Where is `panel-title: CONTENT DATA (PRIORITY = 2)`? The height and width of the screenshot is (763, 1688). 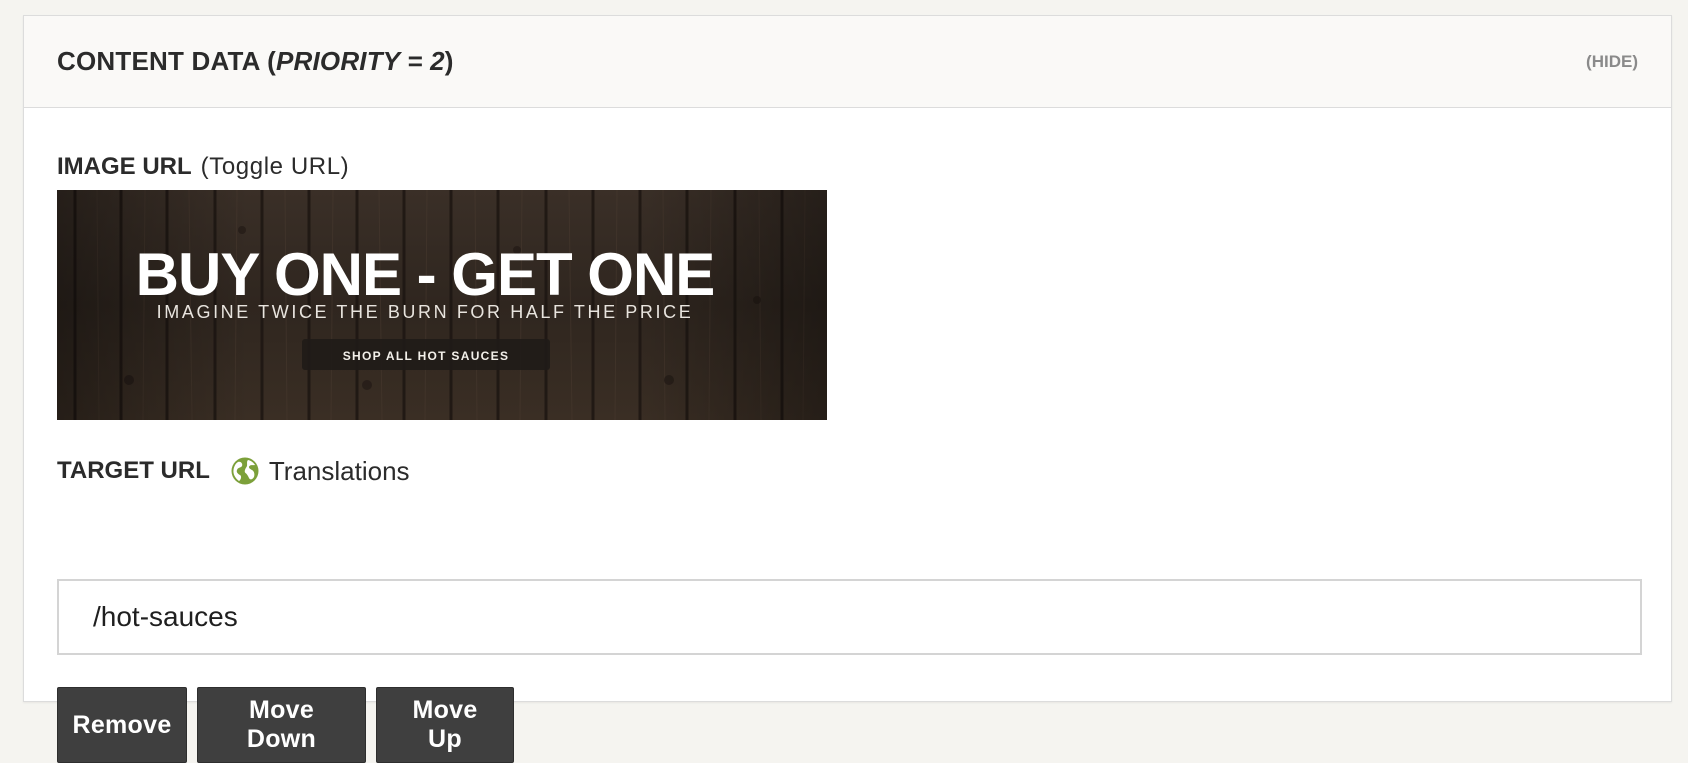
panel-title: CONTENT DATA (PRIORITY = 2) is located at coordinates (255, 61).